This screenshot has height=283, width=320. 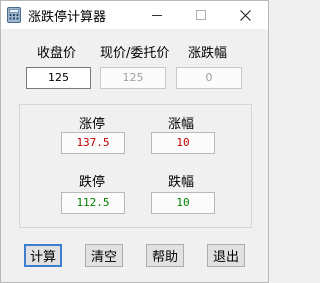 I want to click on calculate-button: 计算, so click(x=43, y=255).